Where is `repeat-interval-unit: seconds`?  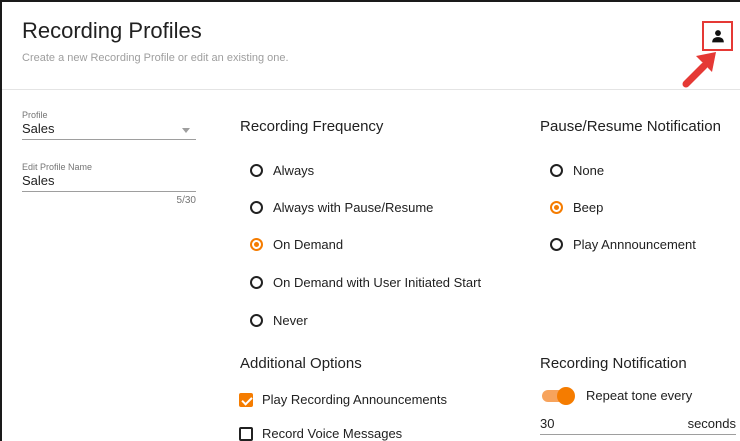 repeat-interval-unit: seconds is located at coordinates (711, 423).